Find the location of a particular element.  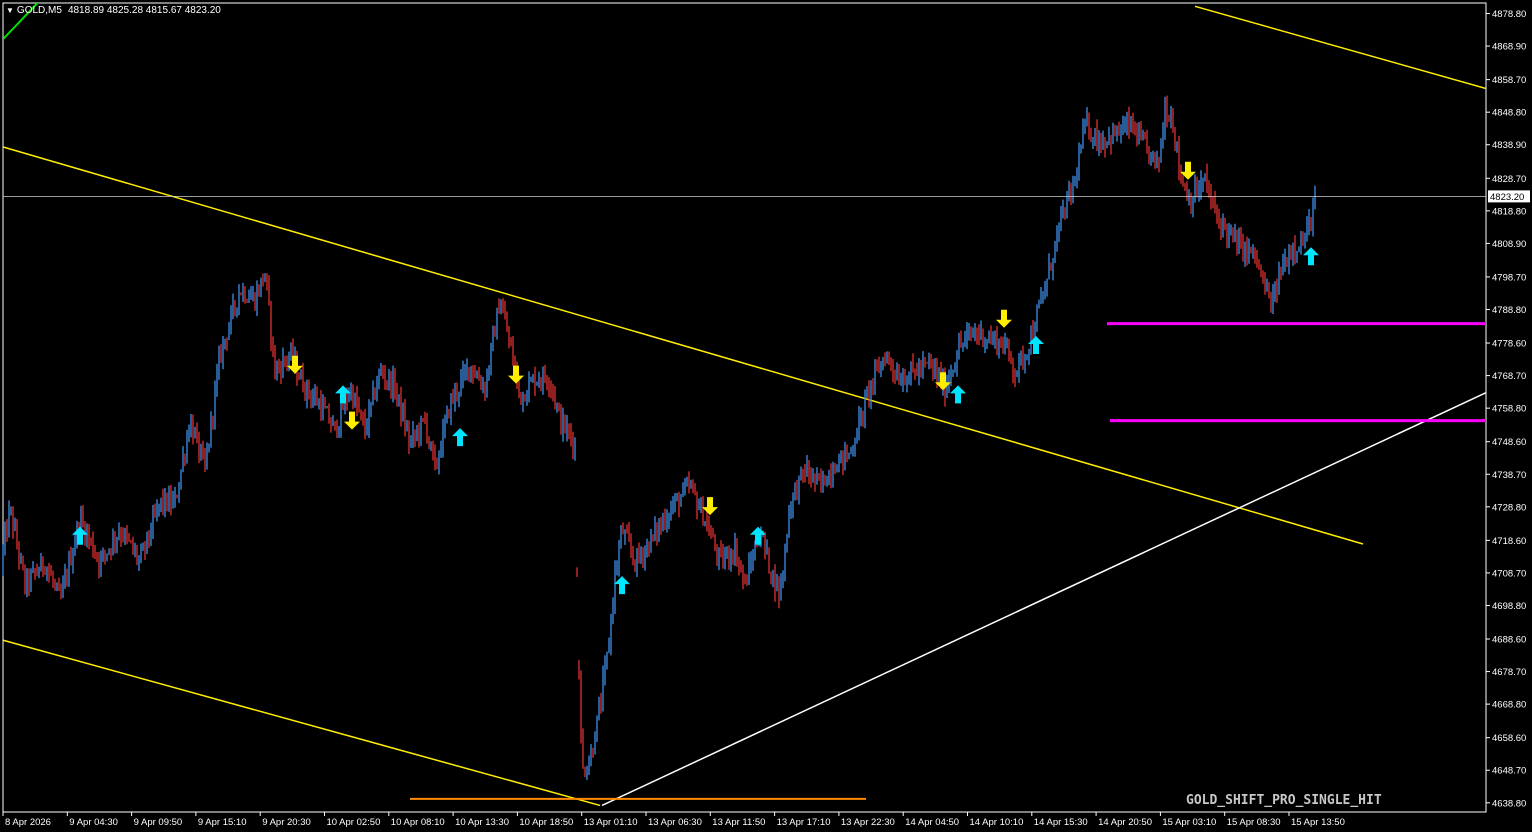

x-tick-label: 14 Apr 04:50 is located at coordinates (932, 822).